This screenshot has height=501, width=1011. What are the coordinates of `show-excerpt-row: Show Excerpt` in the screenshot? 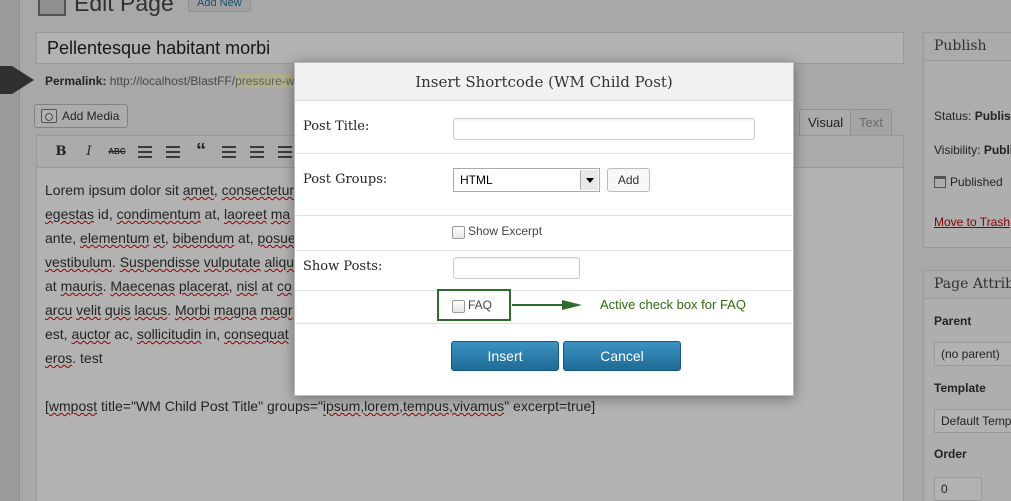 It's located at (544, 233).